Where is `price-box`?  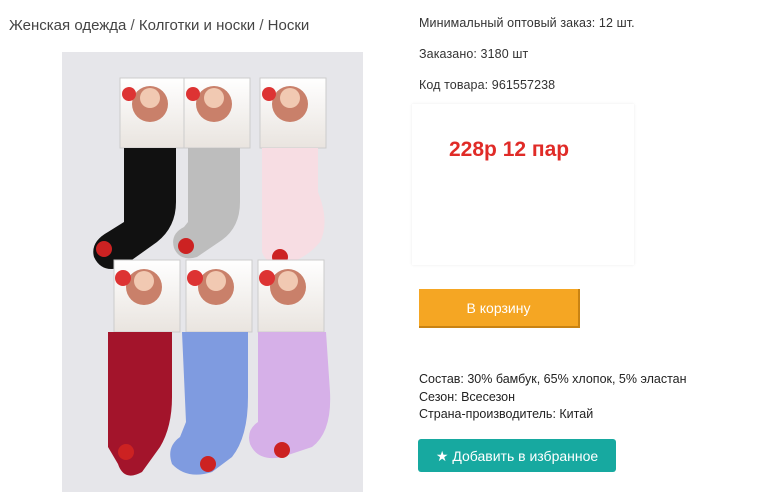
price-box is located at coordinates (523, 184).